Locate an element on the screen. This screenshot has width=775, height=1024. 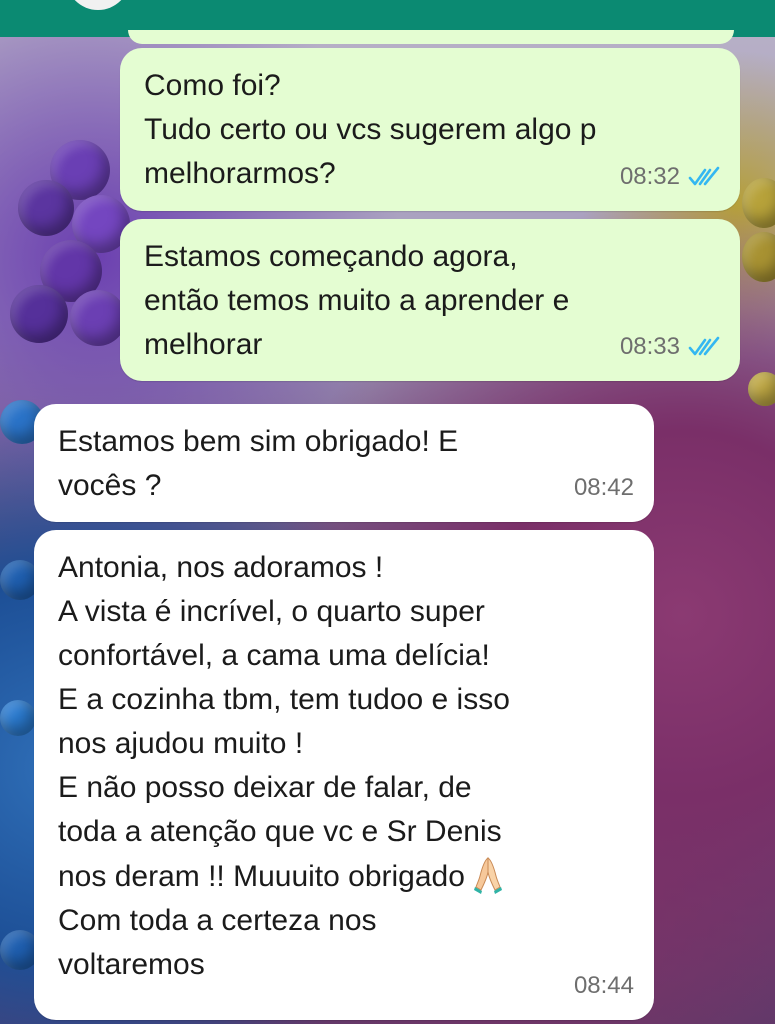
message-text: Estamos bem sim obrigado! E vocês ? is located at coordinates (258, 463).